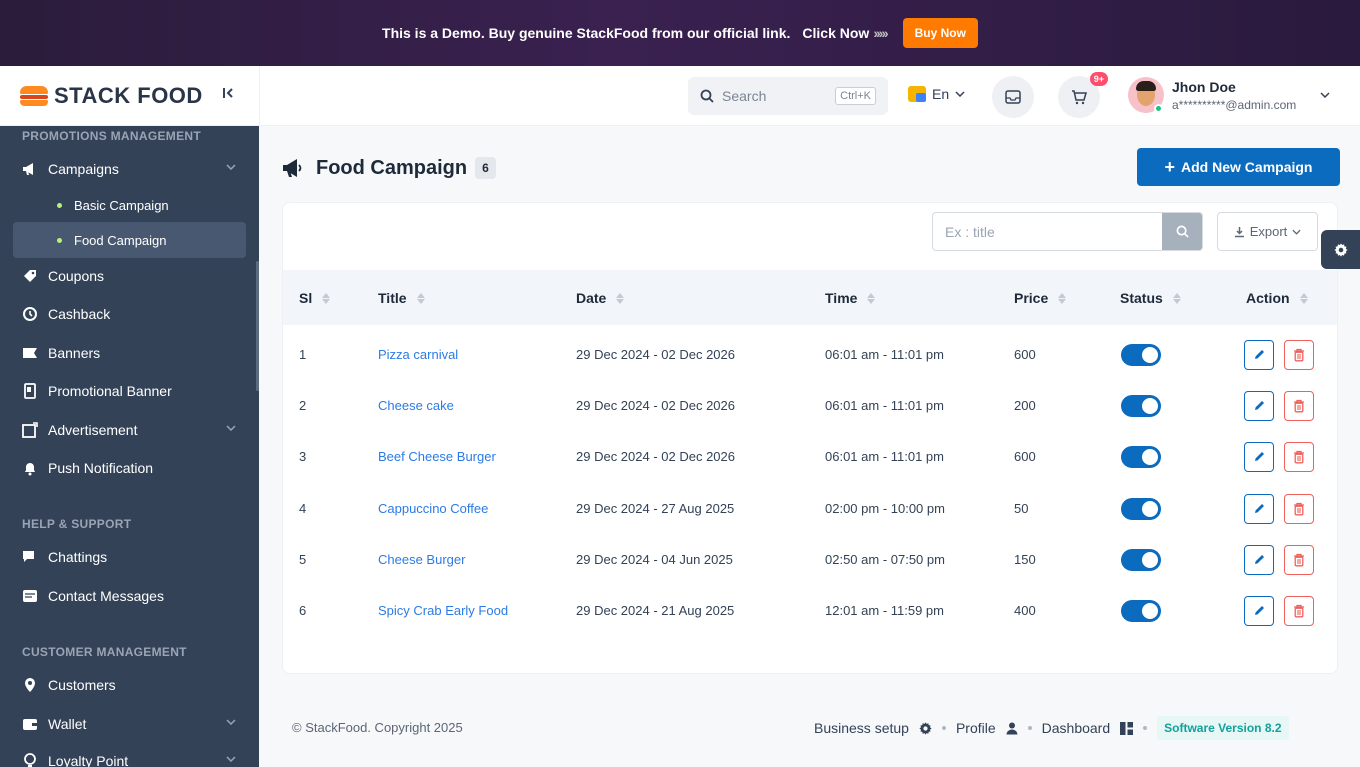 This screenshot has height=767, width=1360. I want to click on user-icon, so click(1012, 728).